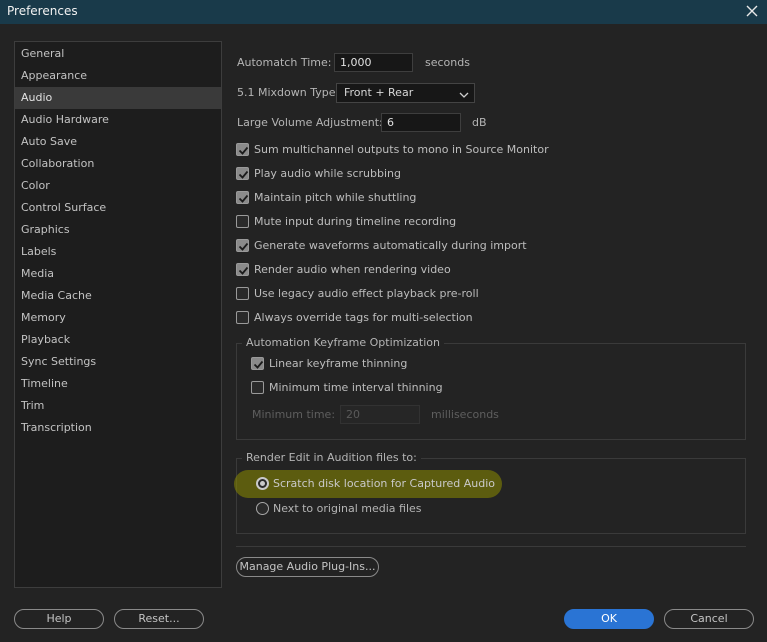 The height and width of the screenshot is (642, 767). I want to click on sidebar-item-timeline: Timeline, so click(118, 384).